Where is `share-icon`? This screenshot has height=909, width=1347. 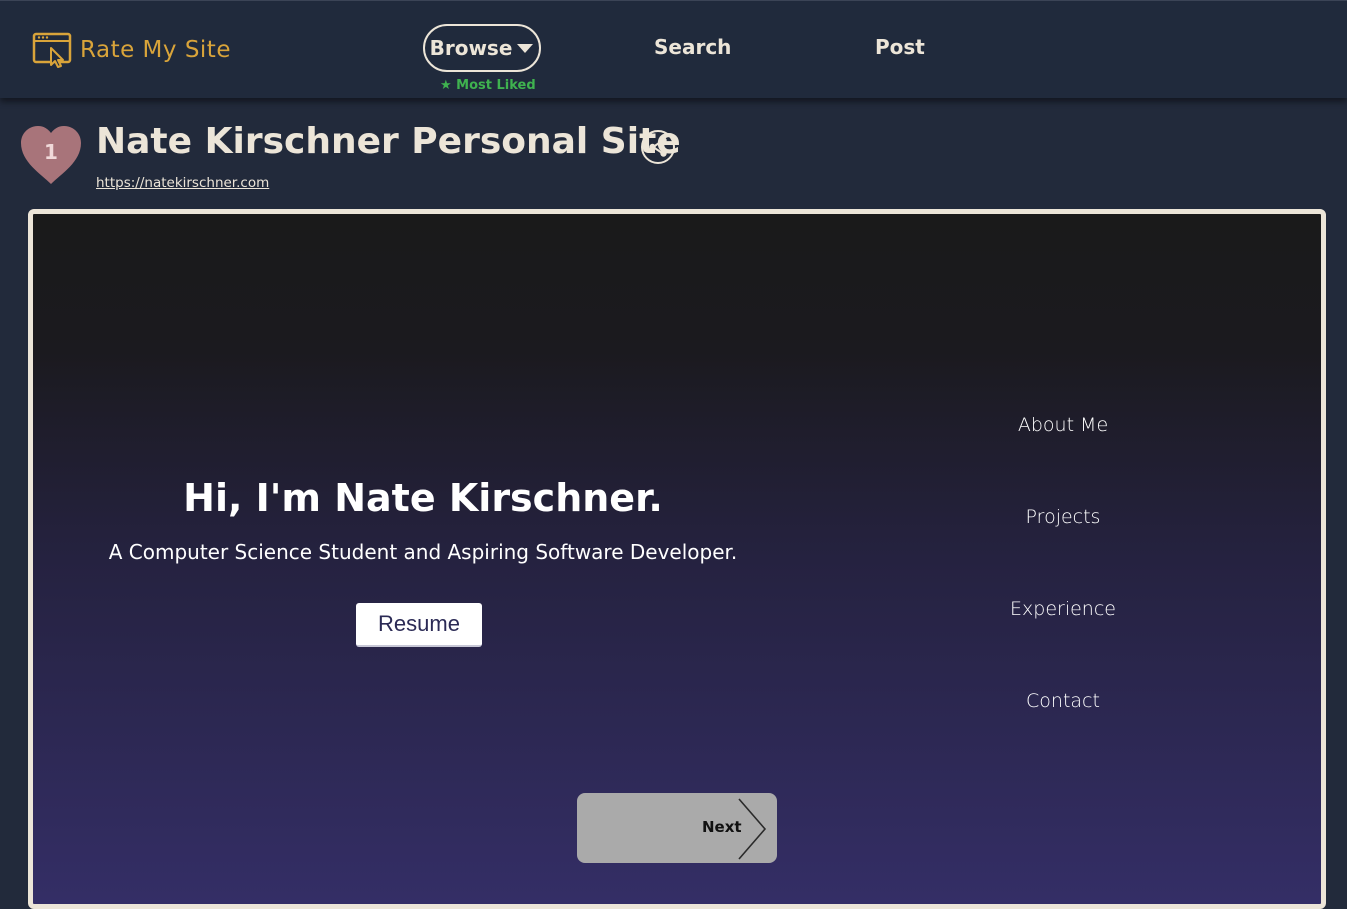
share-icon is located at coordinates (658, 147).